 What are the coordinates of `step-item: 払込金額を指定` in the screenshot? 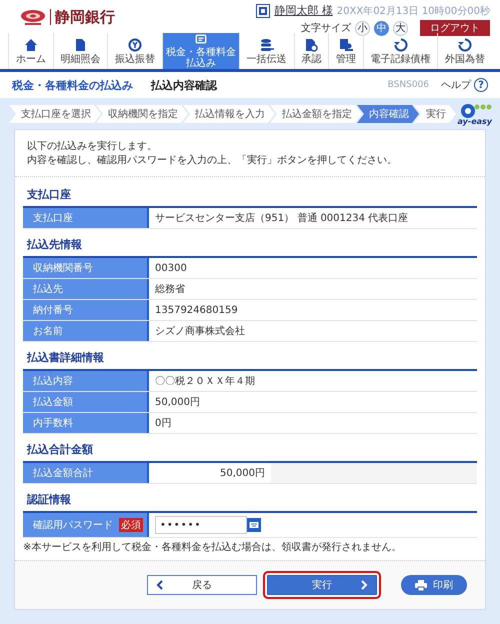 It's located at (316, 114).